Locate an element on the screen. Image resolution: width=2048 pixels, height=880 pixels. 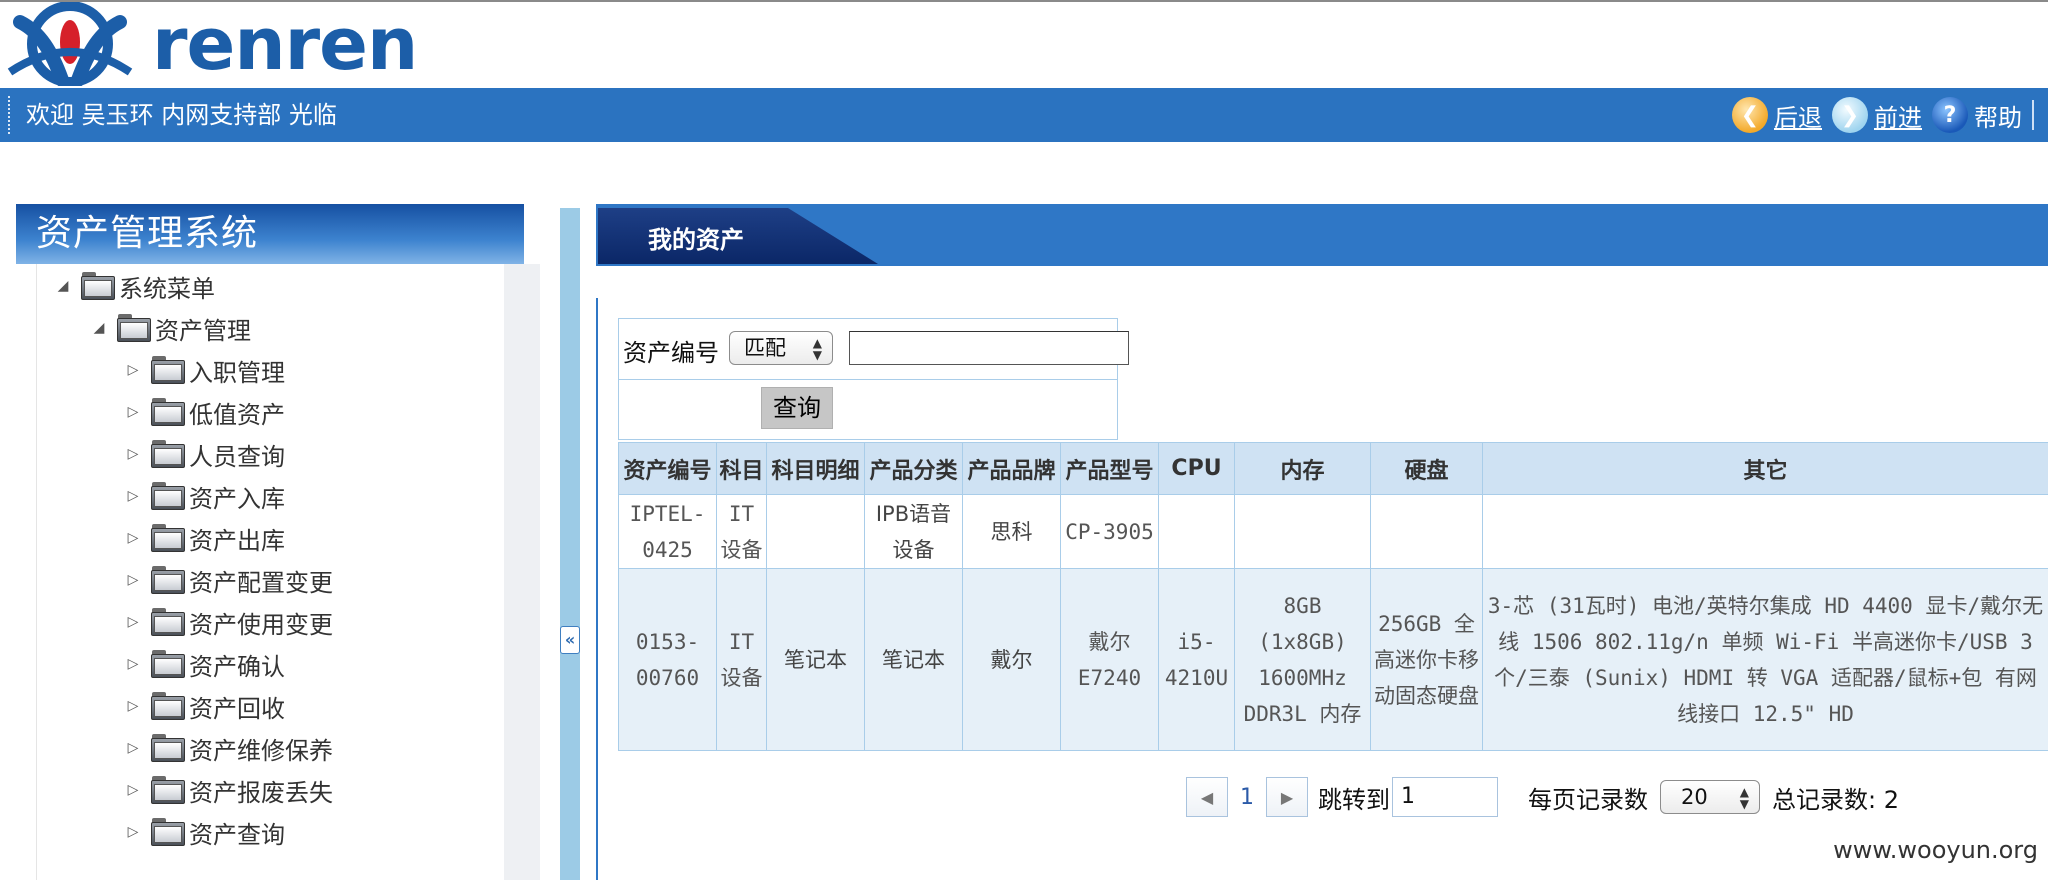
total-records: 总记录数: 2 is located at coordinates (1835, 799).